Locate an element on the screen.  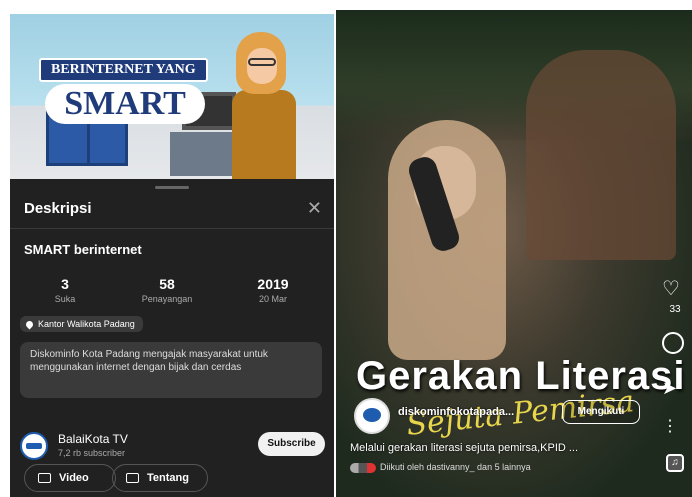
video-tab-button: Video is located at coordinates (70, 478).